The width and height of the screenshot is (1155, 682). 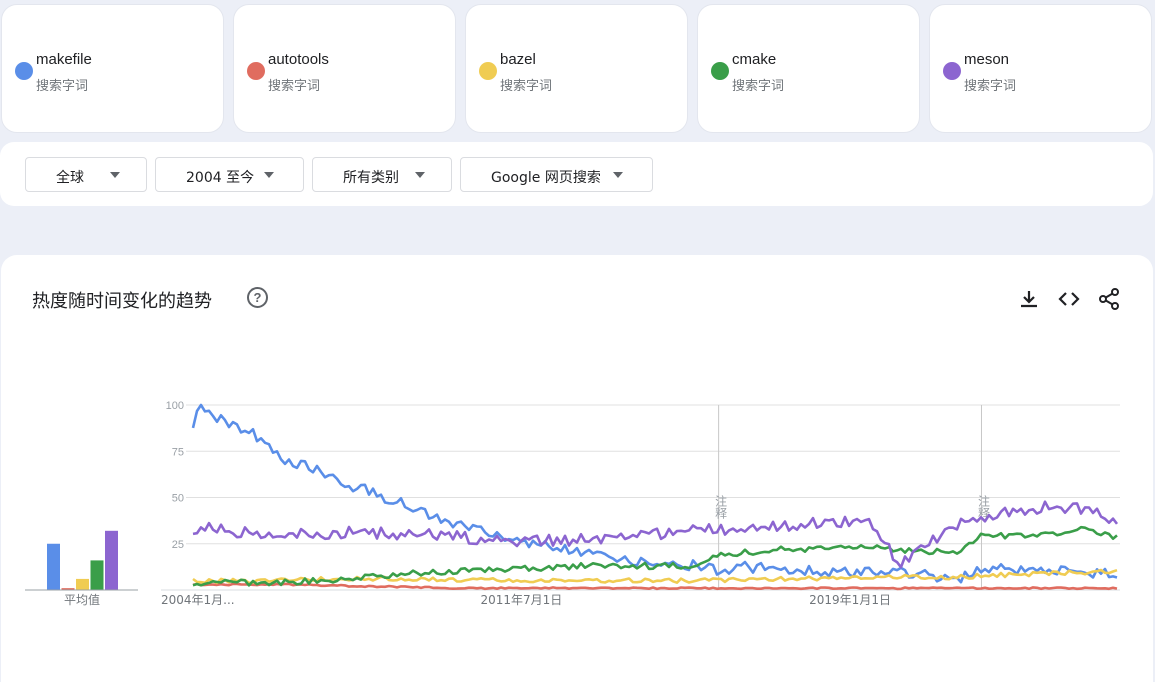 What do you see at coordinates (82, 599) in the screenshot?
I see `average-label: 平均值` at bounding box center [82, 599].